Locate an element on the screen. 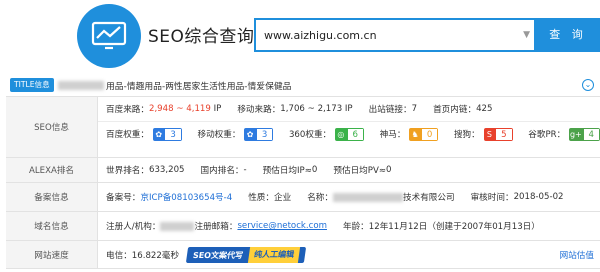  baidu-traffic-label: 百度来路： is located at coordinates (127, 110).